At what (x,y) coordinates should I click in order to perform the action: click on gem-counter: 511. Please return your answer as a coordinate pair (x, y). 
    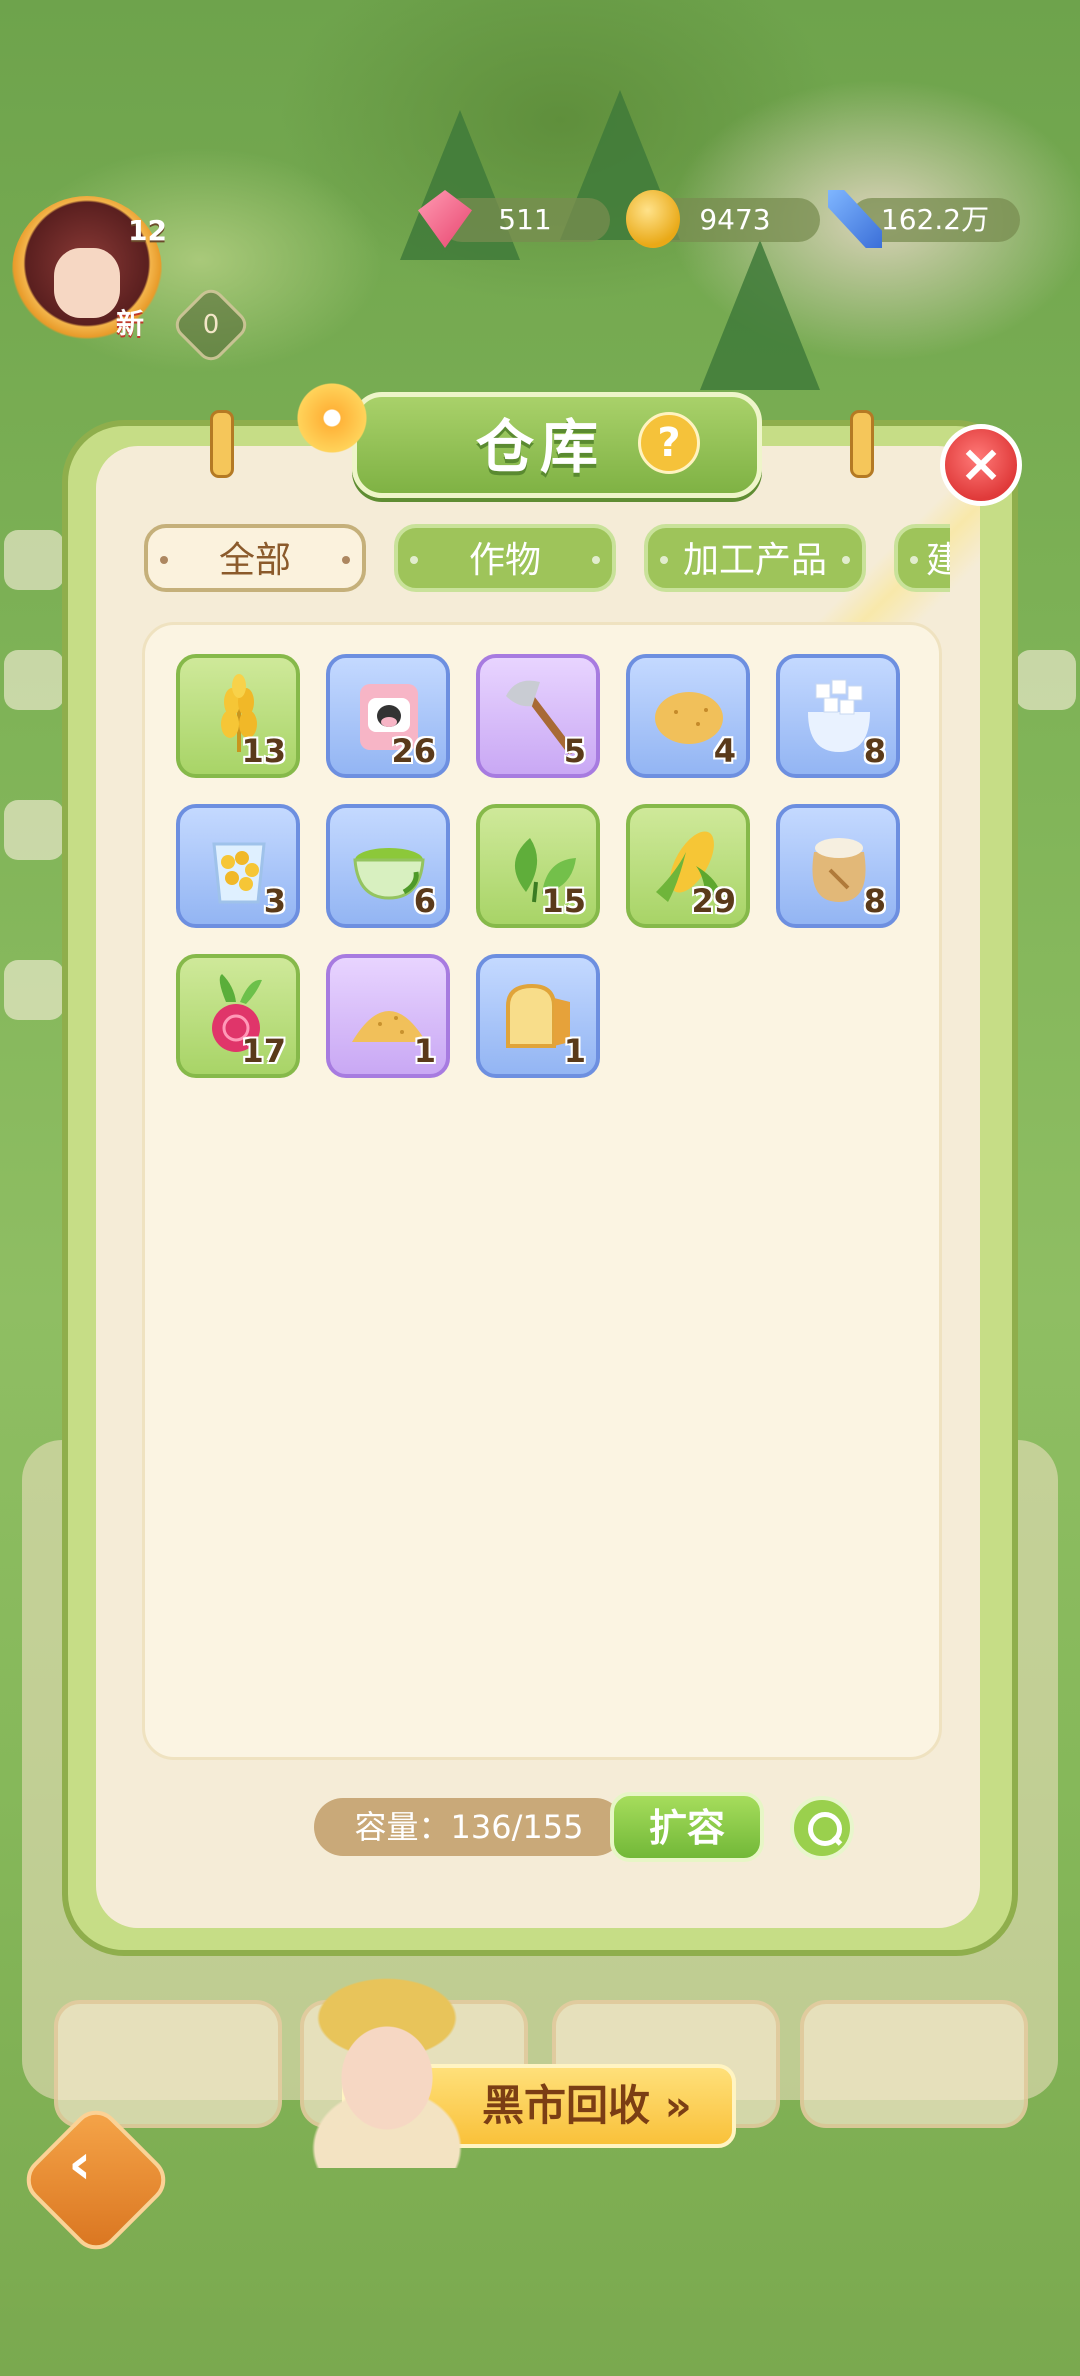
    Looking at the image, I should click on (525, 220).